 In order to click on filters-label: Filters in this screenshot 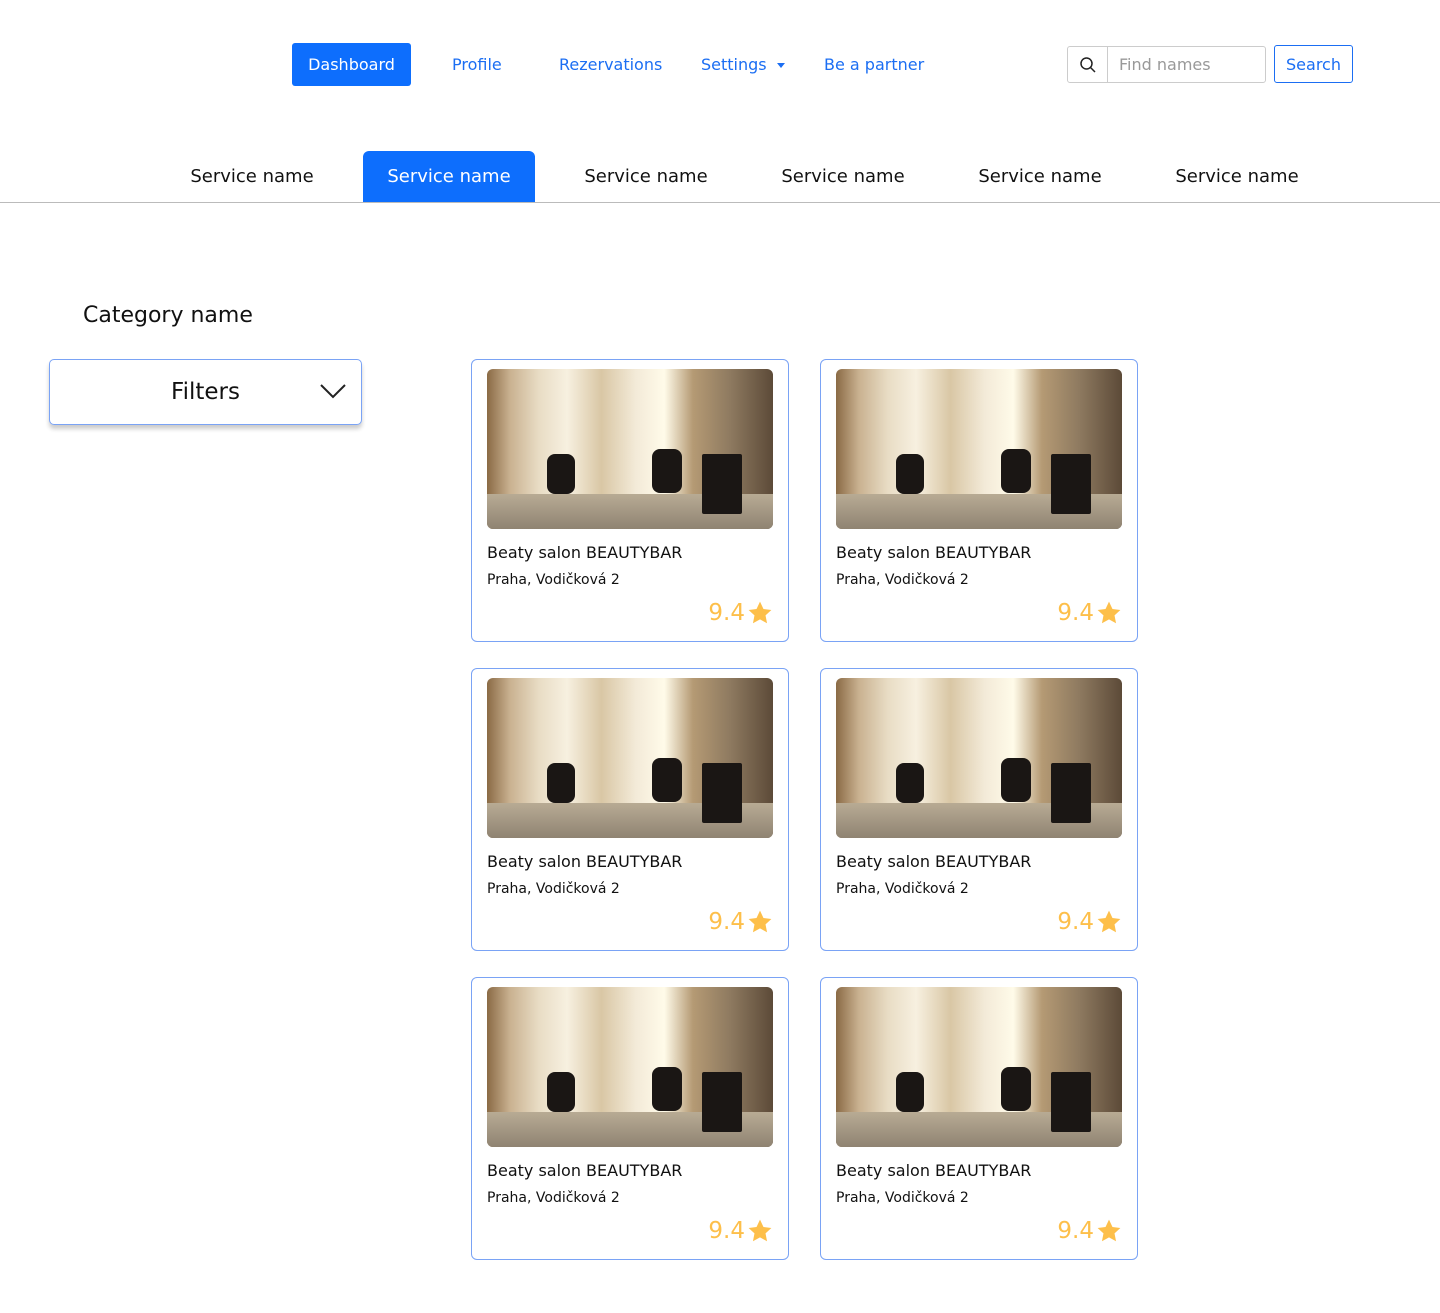, I will do `click(205, 392)`.